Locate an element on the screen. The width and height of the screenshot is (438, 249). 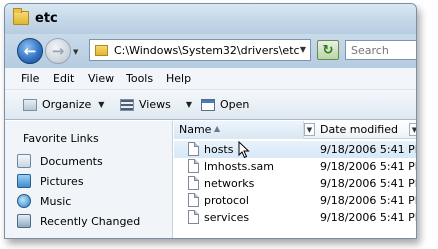
title-bar: etc is located at coordinates (210, 19).